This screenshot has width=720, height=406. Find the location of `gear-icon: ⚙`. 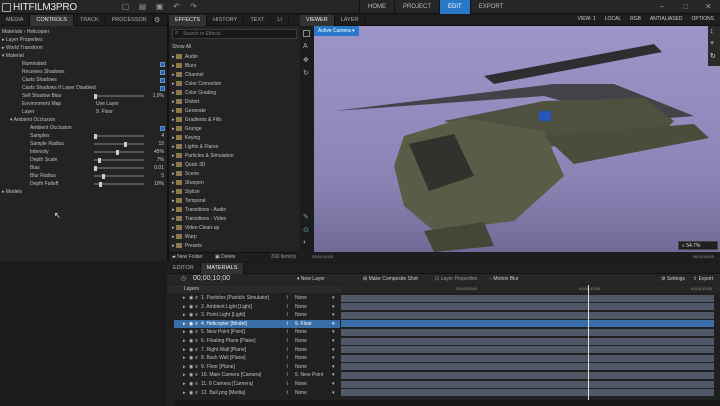

gear-icon: ⚙ is located at coordinates (157, 20).